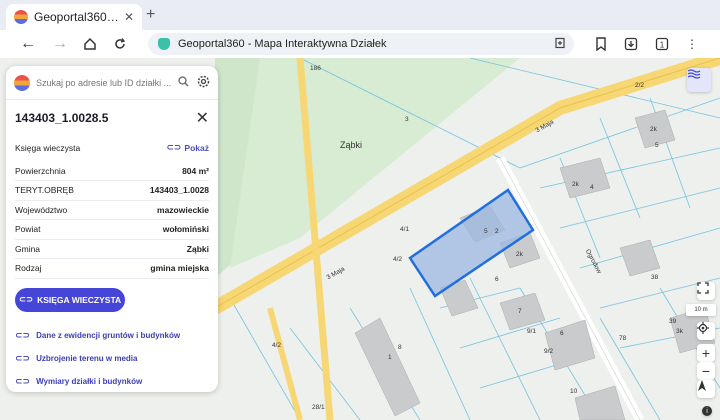 The height and width of the screenshot is (420, 720). I want to click on back-arrow-icon: ←, so click(28, 44).